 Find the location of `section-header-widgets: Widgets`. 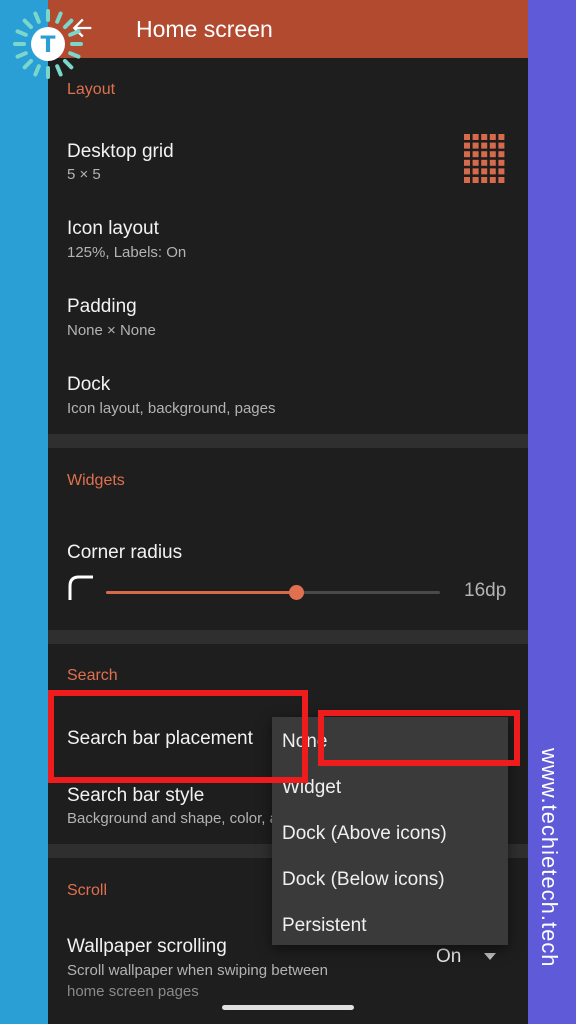

section-header-widgets: Widgets is located at coordinates (96, 480).